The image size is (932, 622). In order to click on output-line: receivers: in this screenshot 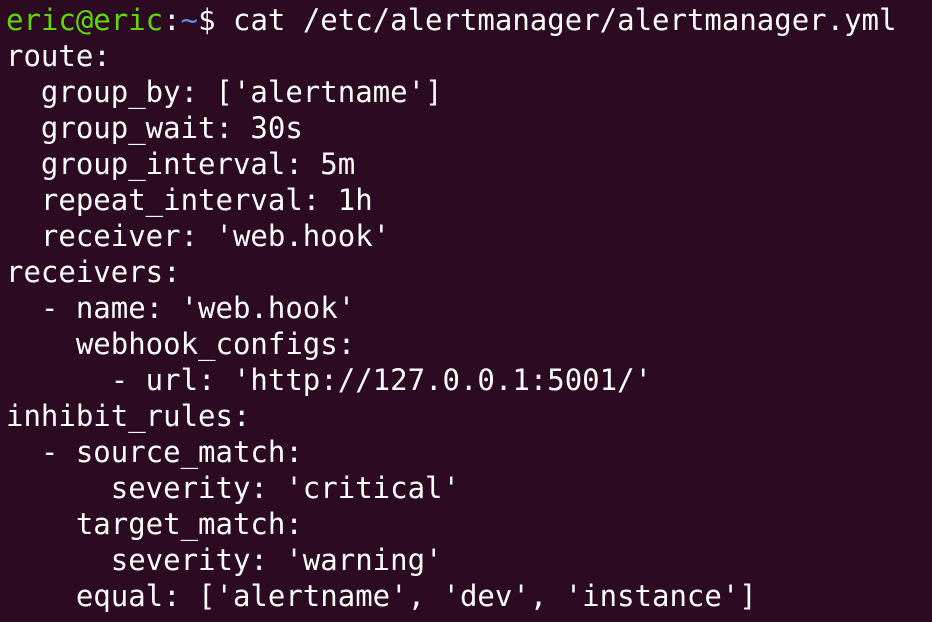, I will do `click(93, 272)`.